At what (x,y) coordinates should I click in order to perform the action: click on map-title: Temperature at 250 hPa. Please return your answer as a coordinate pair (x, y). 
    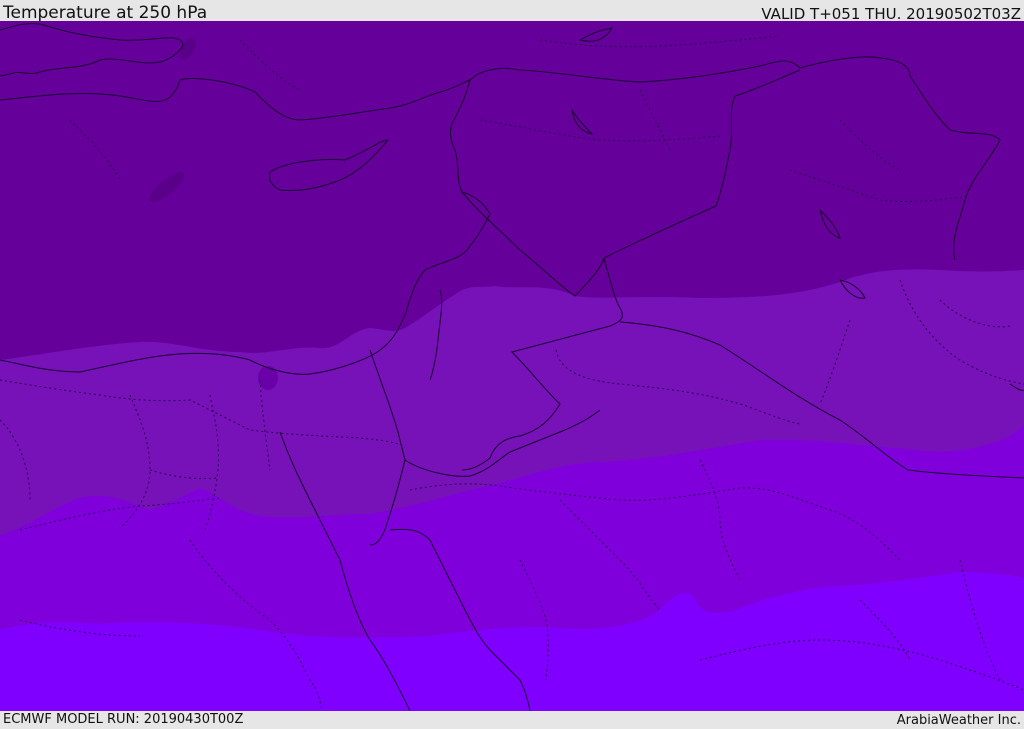
    Looking at the image, I should click on (105, 13).